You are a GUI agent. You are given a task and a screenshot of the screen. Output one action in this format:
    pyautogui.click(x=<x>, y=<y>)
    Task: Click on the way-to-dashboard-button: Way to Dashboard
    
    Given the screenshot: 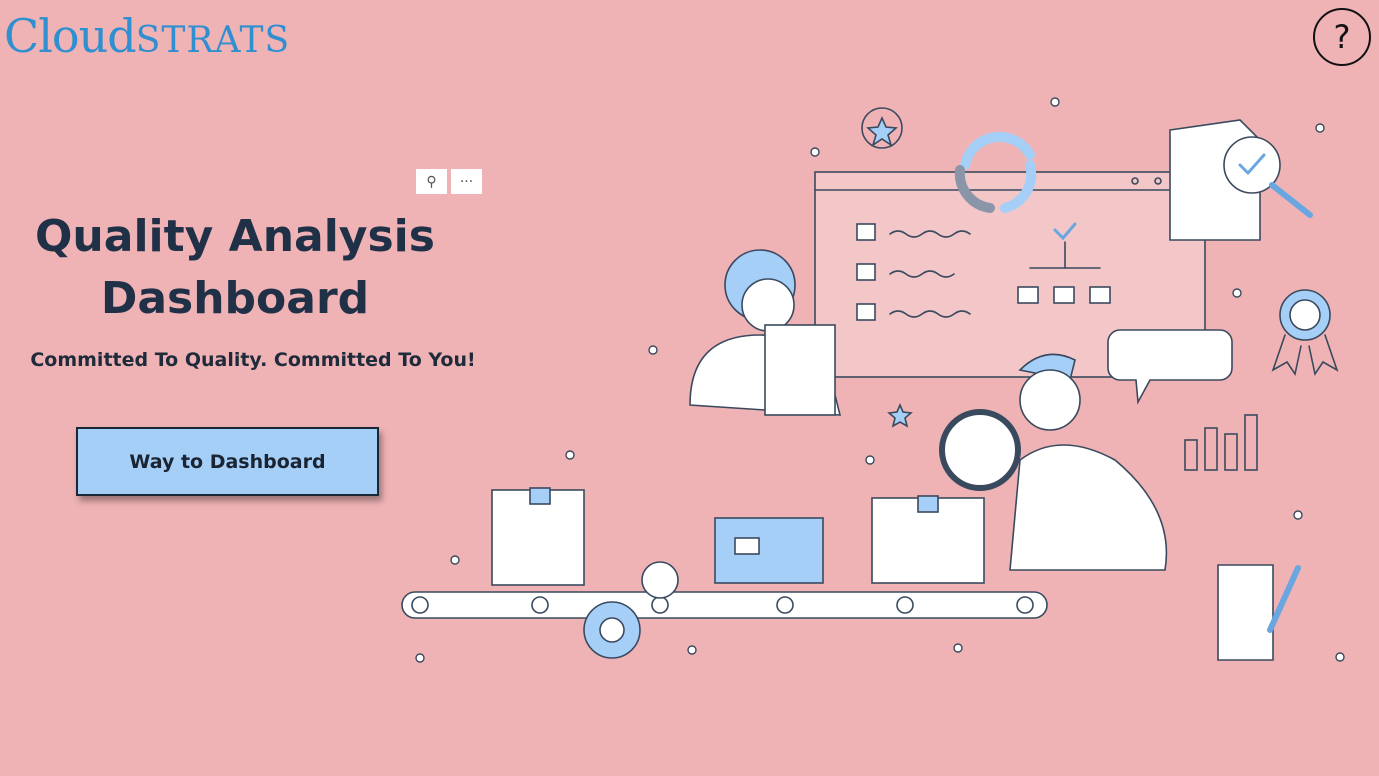 What is the action you would take?
    pyautogui.click(x=227, y=461)
    